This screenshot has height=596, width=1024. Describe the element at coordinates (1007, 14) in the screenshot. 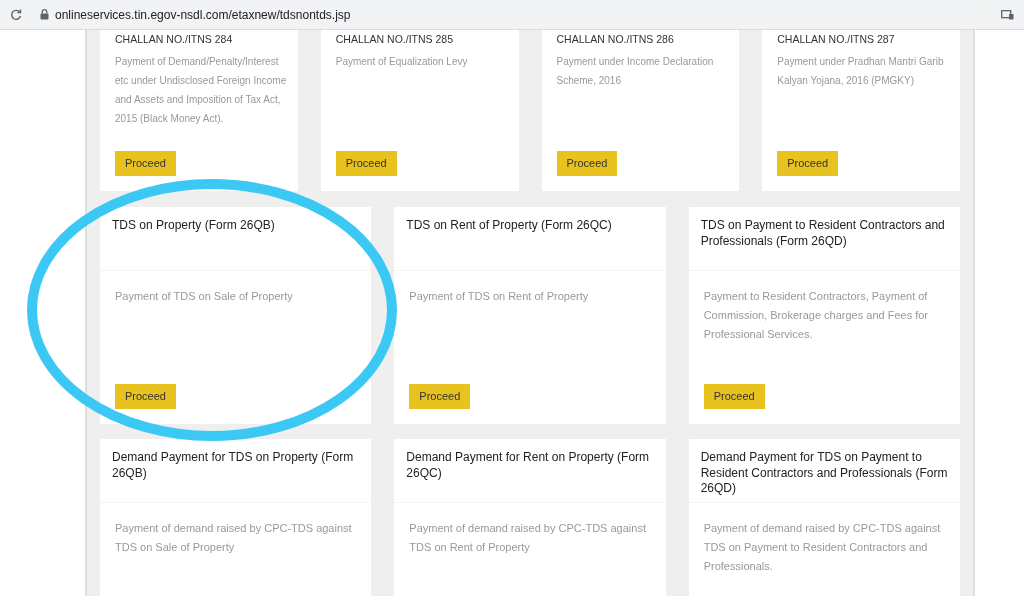

I see `tab-icon` at that location.